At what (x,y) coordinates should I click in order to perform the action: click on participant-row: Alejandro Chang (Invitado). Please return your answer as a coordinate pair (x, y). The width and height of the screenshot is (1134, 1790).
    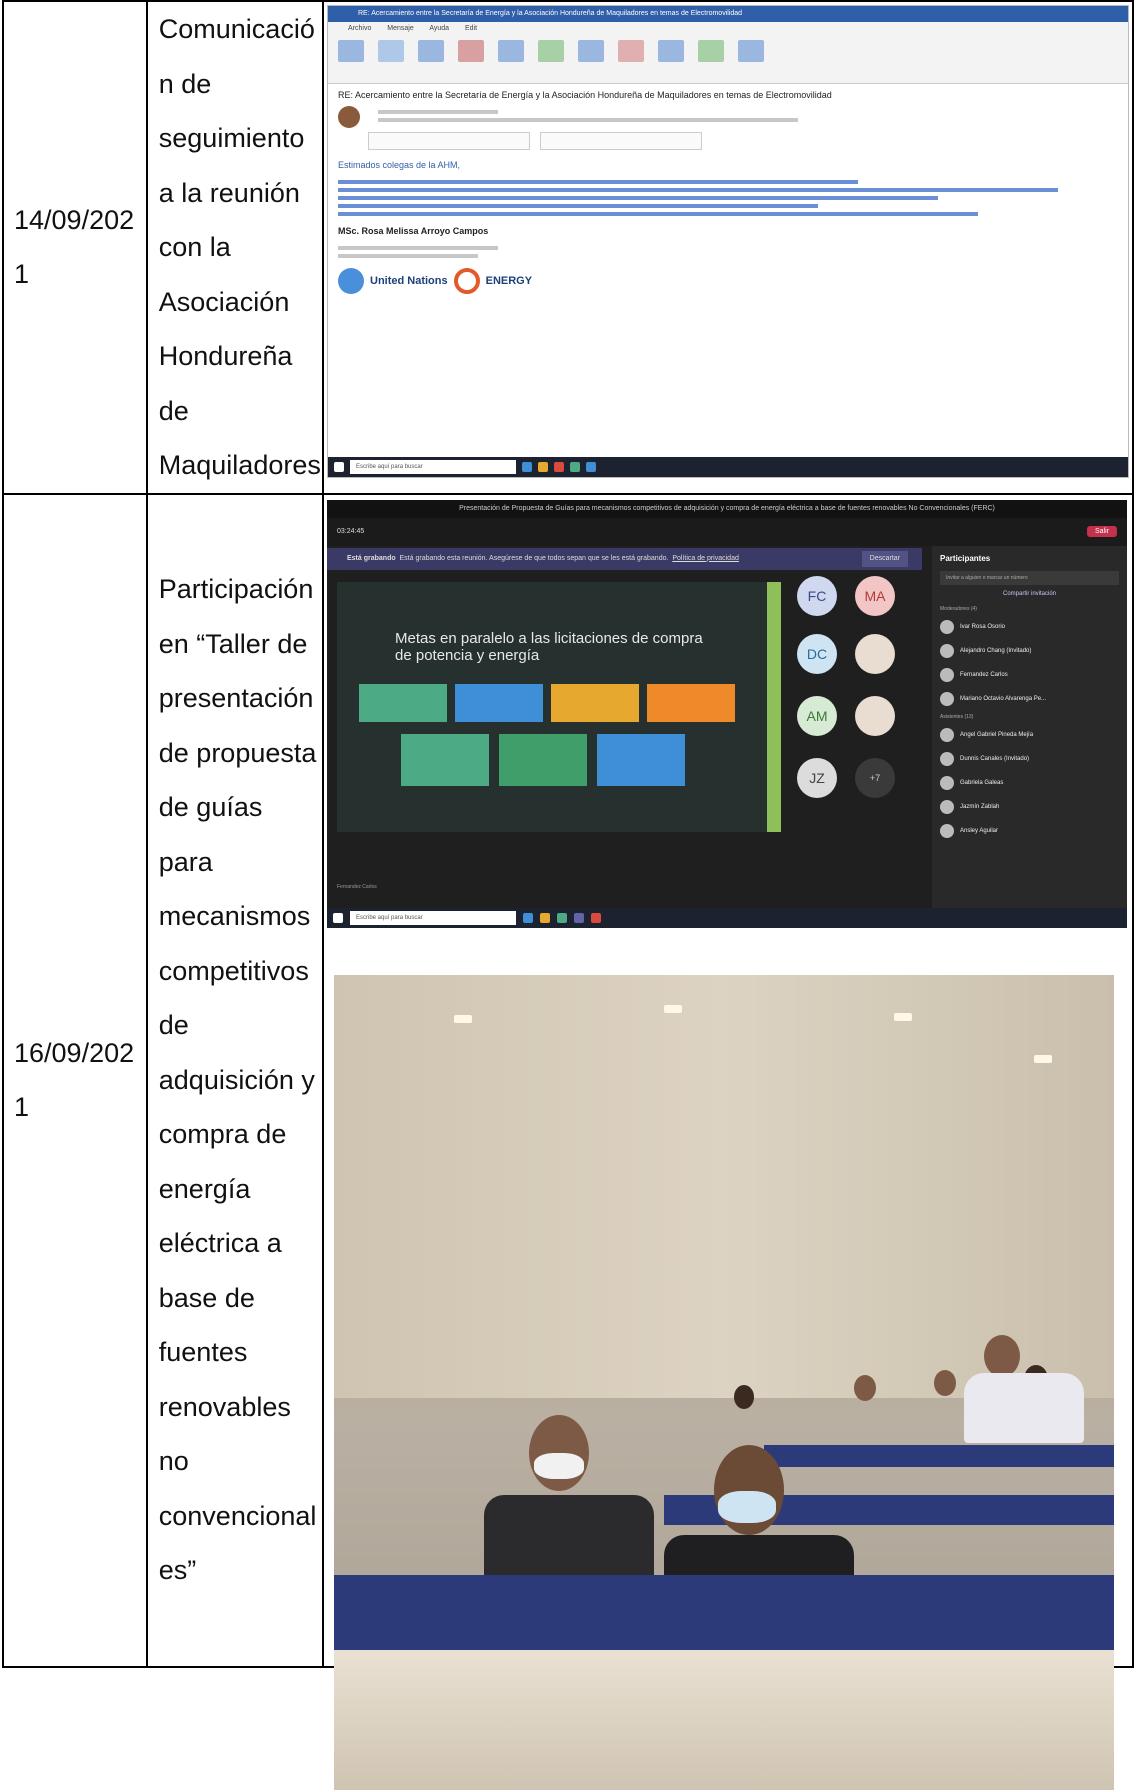
    Looking at the image, I should click on (1029, 651).